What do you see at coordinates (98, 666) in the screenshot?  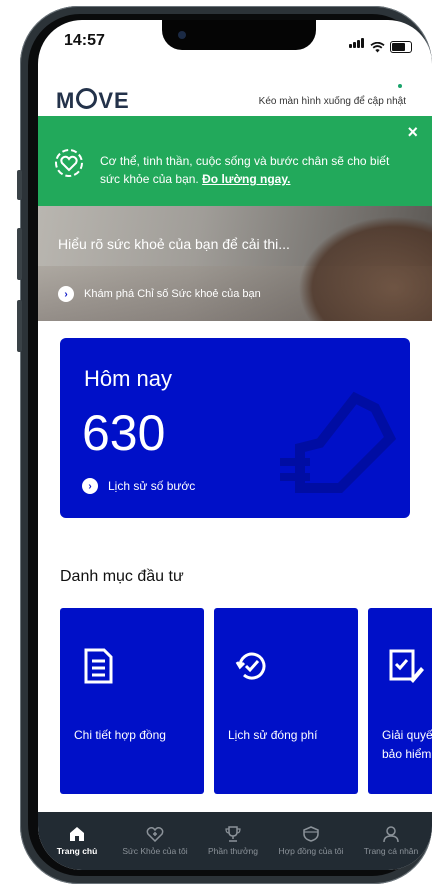 I see `document-icon` at bounding box center [98, 666].